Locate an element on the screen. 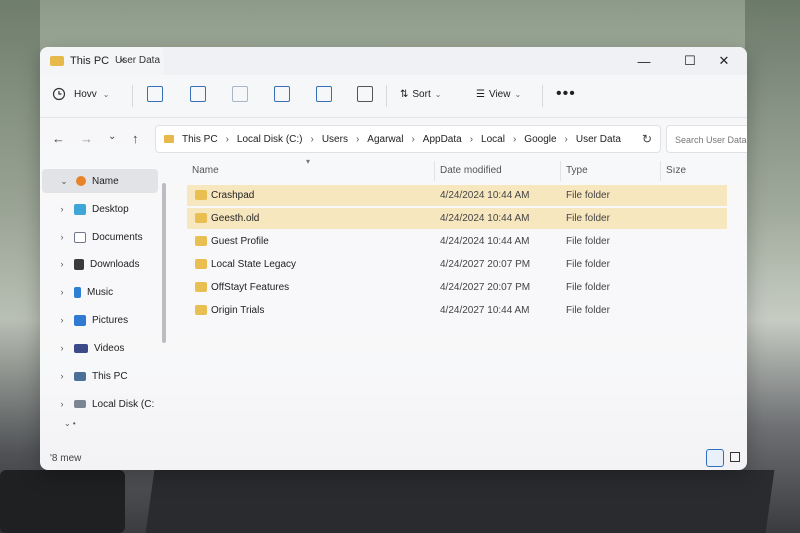 The image size is (800, 533). sort-indicator-icon: ▾ is located at coordinates (308, 161).